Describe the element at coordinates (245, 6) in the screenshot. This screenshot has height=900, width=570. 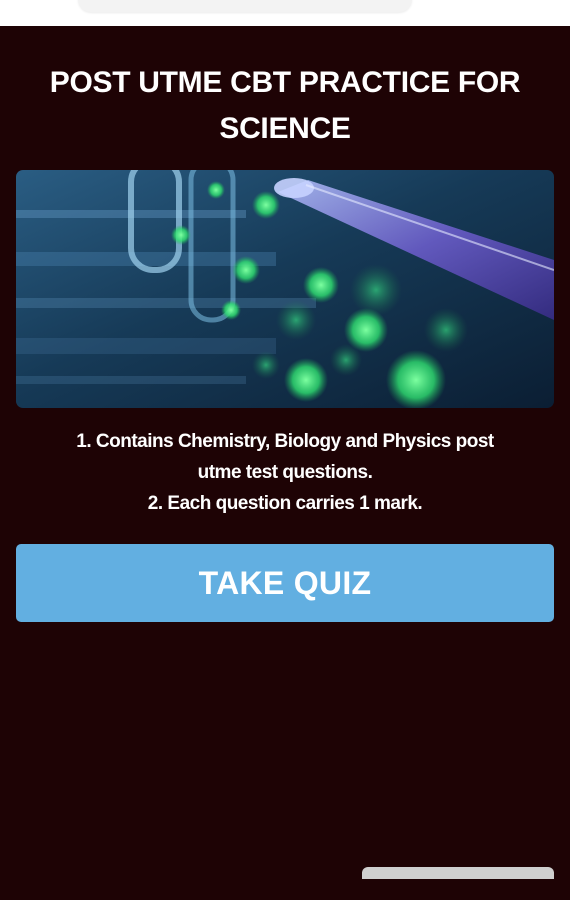
I see `top-search-bar` at that location.